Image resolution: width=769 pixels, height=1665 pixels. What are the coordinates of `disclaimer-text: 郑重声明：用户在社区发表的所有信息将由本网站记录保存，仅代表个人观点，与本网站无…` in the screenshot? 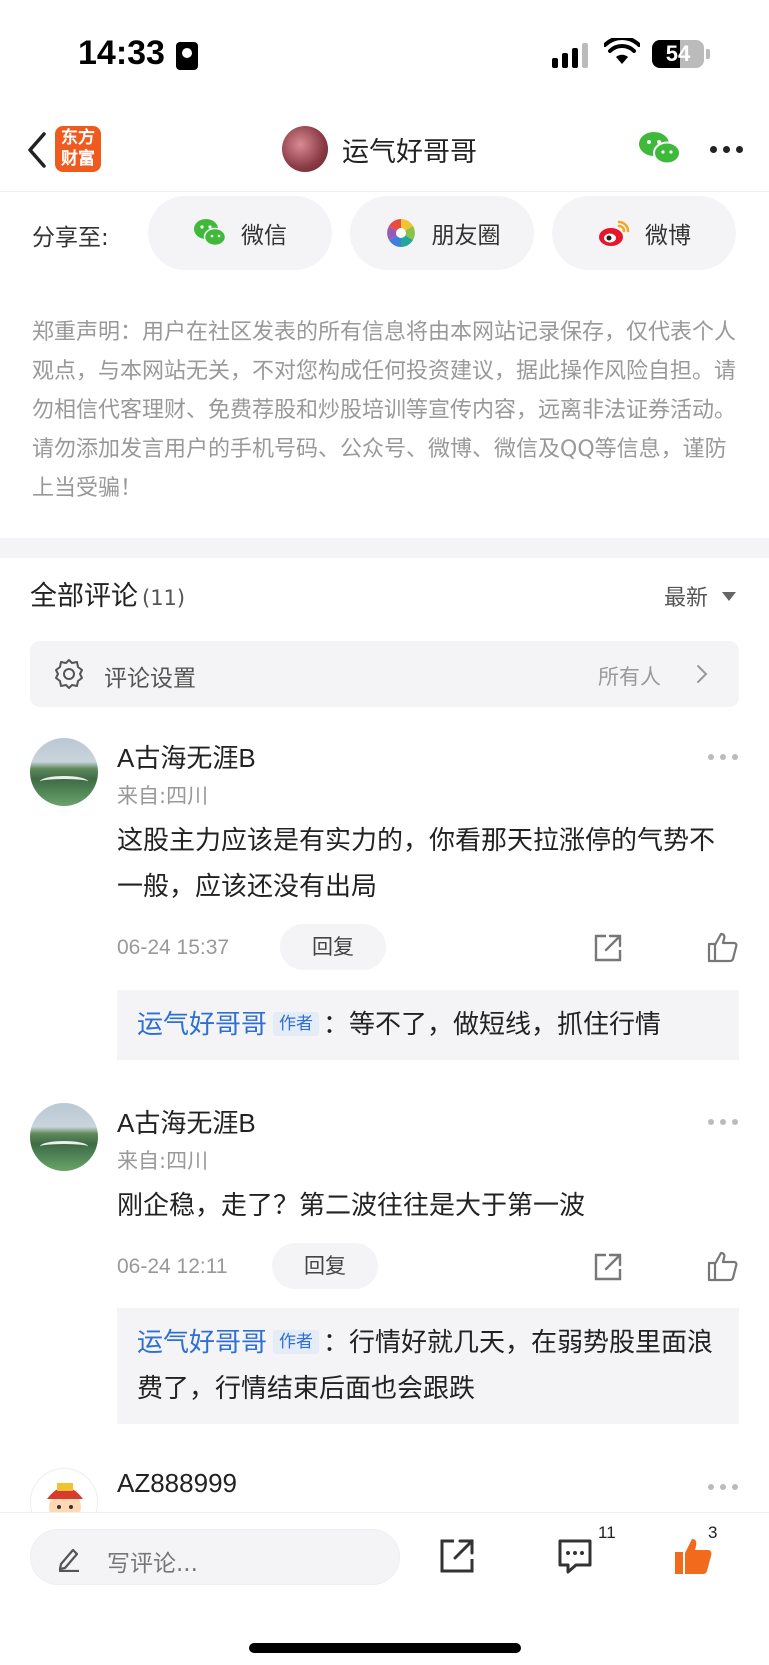 It's located at (384, 410).